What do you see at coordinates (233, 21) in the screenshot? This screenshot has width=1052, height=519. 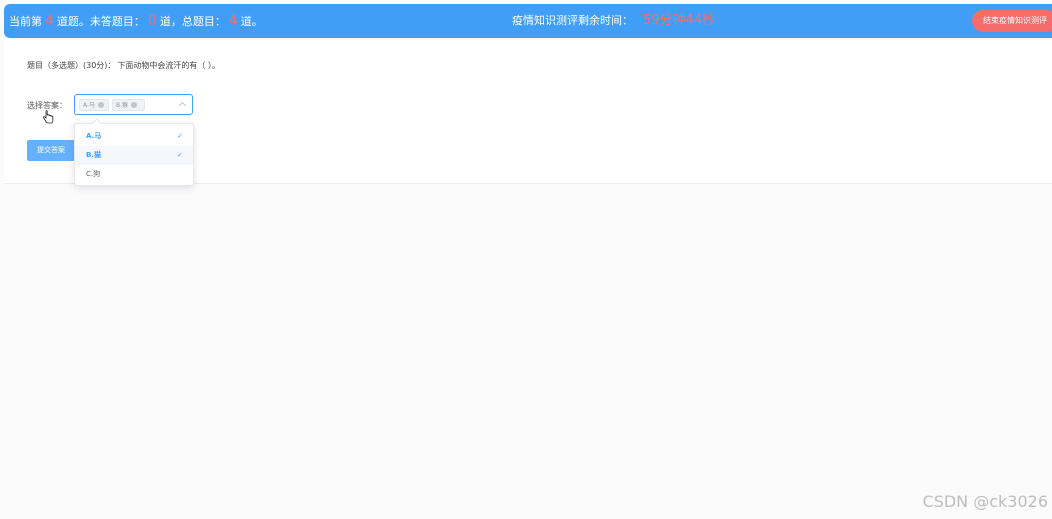 I see `total-count: 4` at bounding box center [233, 21].